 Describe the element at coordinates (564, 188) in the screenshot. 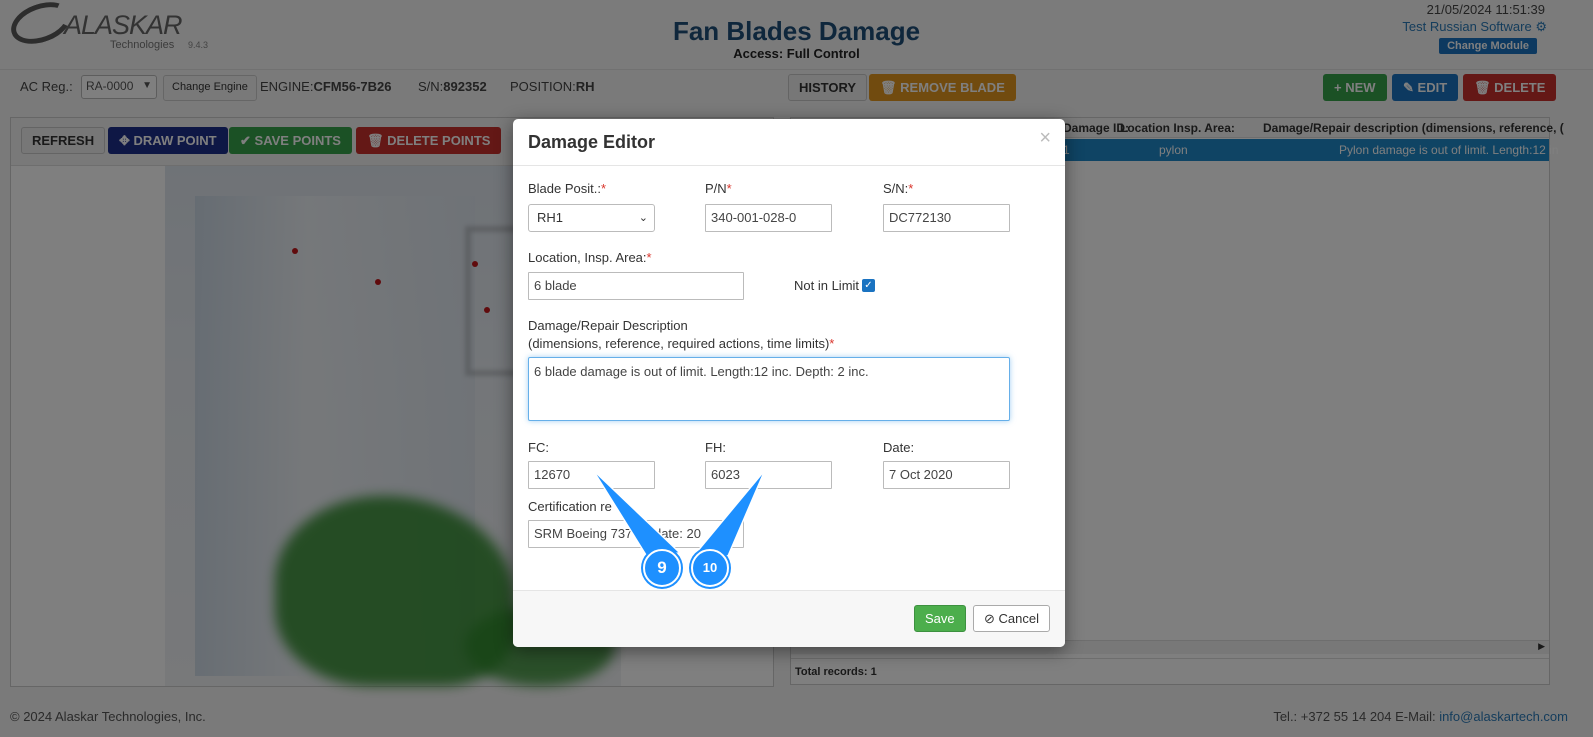

I see `blade-position-label-text: Blade Posit.:` at that location.